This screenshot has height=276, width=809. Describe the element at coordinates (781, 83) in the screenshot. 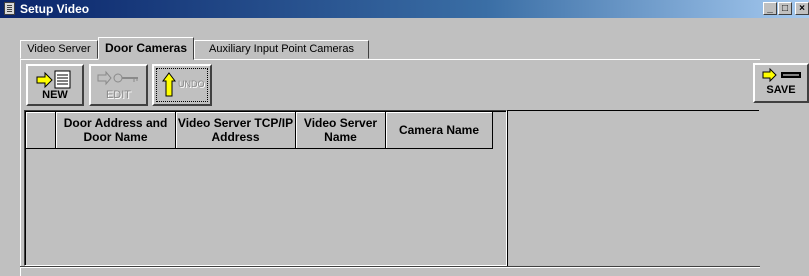

I see `save-button: SAVE` at that location.